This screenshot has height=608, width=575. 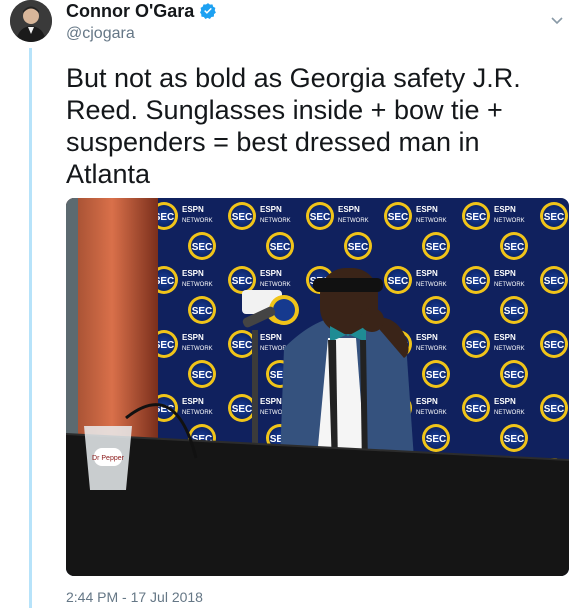 I want to click on thread-line, so click(x=30, y=328).